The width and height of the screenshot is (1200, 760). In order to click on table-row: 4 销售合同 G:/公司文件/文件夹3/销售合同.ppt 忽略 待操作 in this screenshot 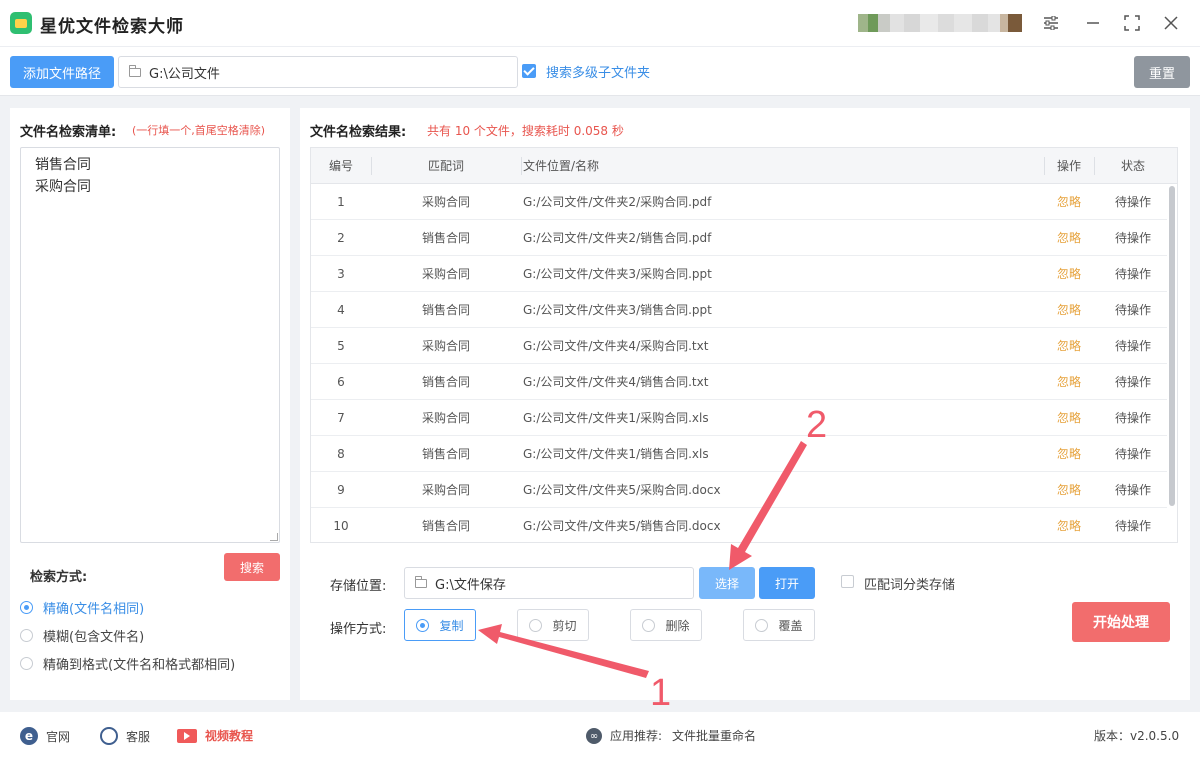, I will do `click(739, 310)`.